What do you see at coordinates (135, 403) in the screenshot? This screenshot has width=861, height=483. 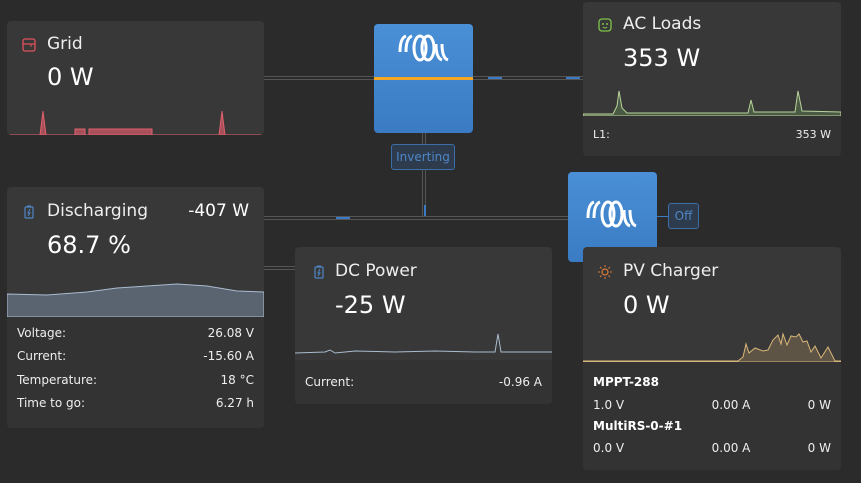 I see `battery-time-to-go-row: Time to go: 6.27 h` at bounding box center [135, 403].